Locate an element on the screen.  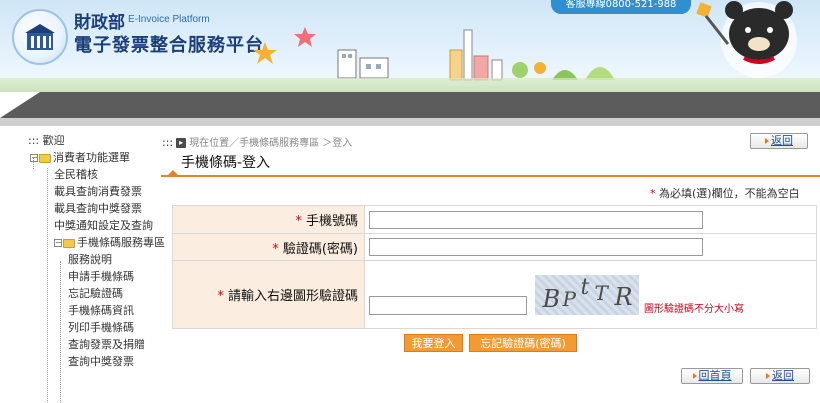
page-title: 手機條碼-登入 is located at coordinates (226, 163).